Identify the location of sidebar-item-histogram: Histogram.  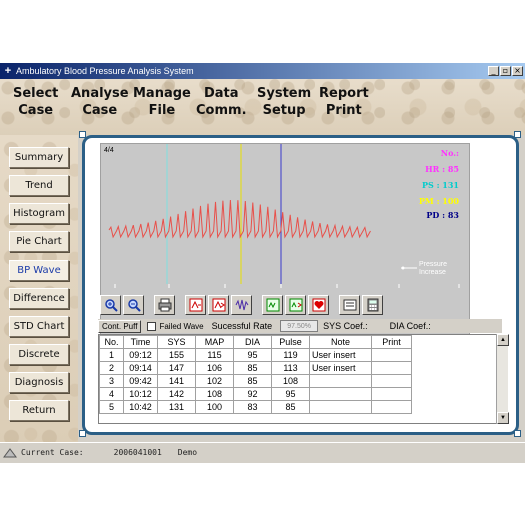
(39, 213).